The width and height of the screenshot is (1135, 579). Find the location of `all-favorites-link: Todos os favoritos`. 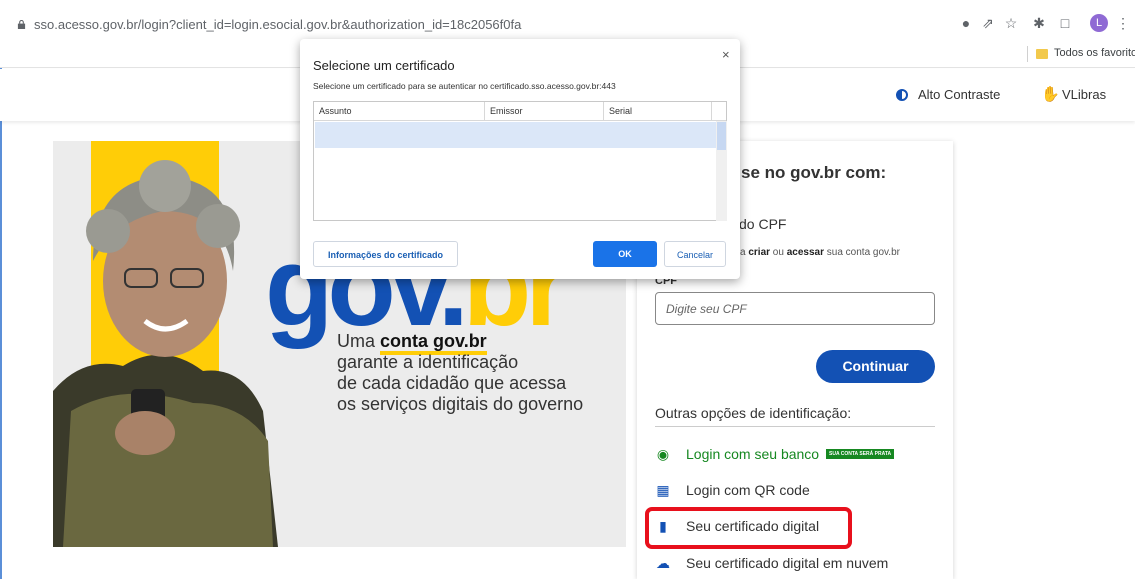

all-favorites-link: Todos os favoritos is located at coordinates (1094, 53).